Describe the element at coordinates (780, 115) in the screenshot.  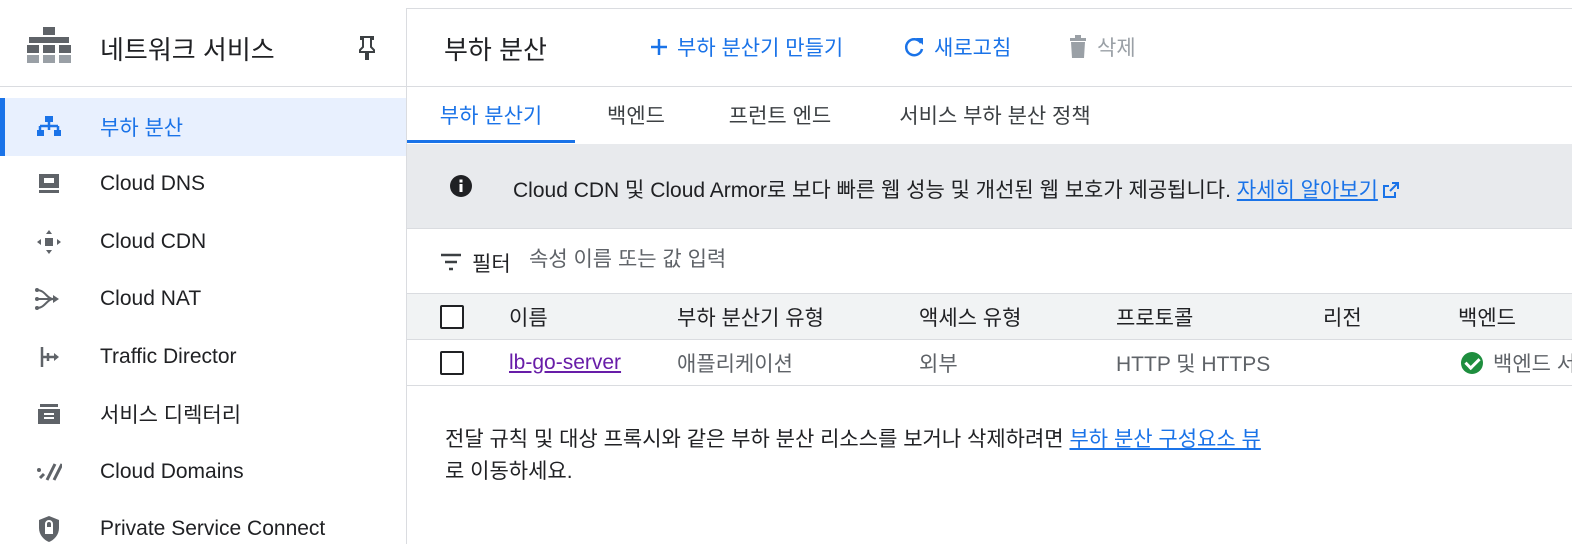
I see `tab-frontends: 프런트 엔드` at that location.